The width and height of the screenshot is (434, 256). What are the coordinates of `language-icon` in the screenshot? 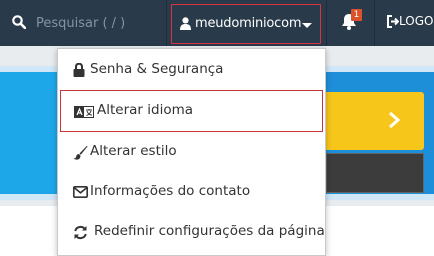 It's located at (84, 112).